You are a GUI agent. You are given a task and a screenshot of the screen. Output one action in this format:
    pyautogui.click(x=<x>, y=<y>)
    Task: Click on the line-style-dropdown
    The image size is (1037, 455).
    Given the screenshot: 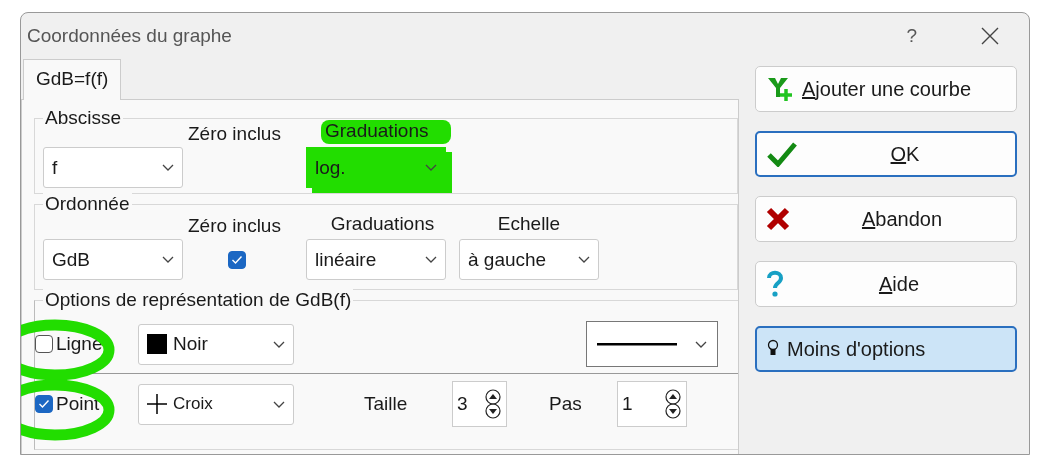 What is the action you would take?
    pyautogui.click(x=652, y=344)
    